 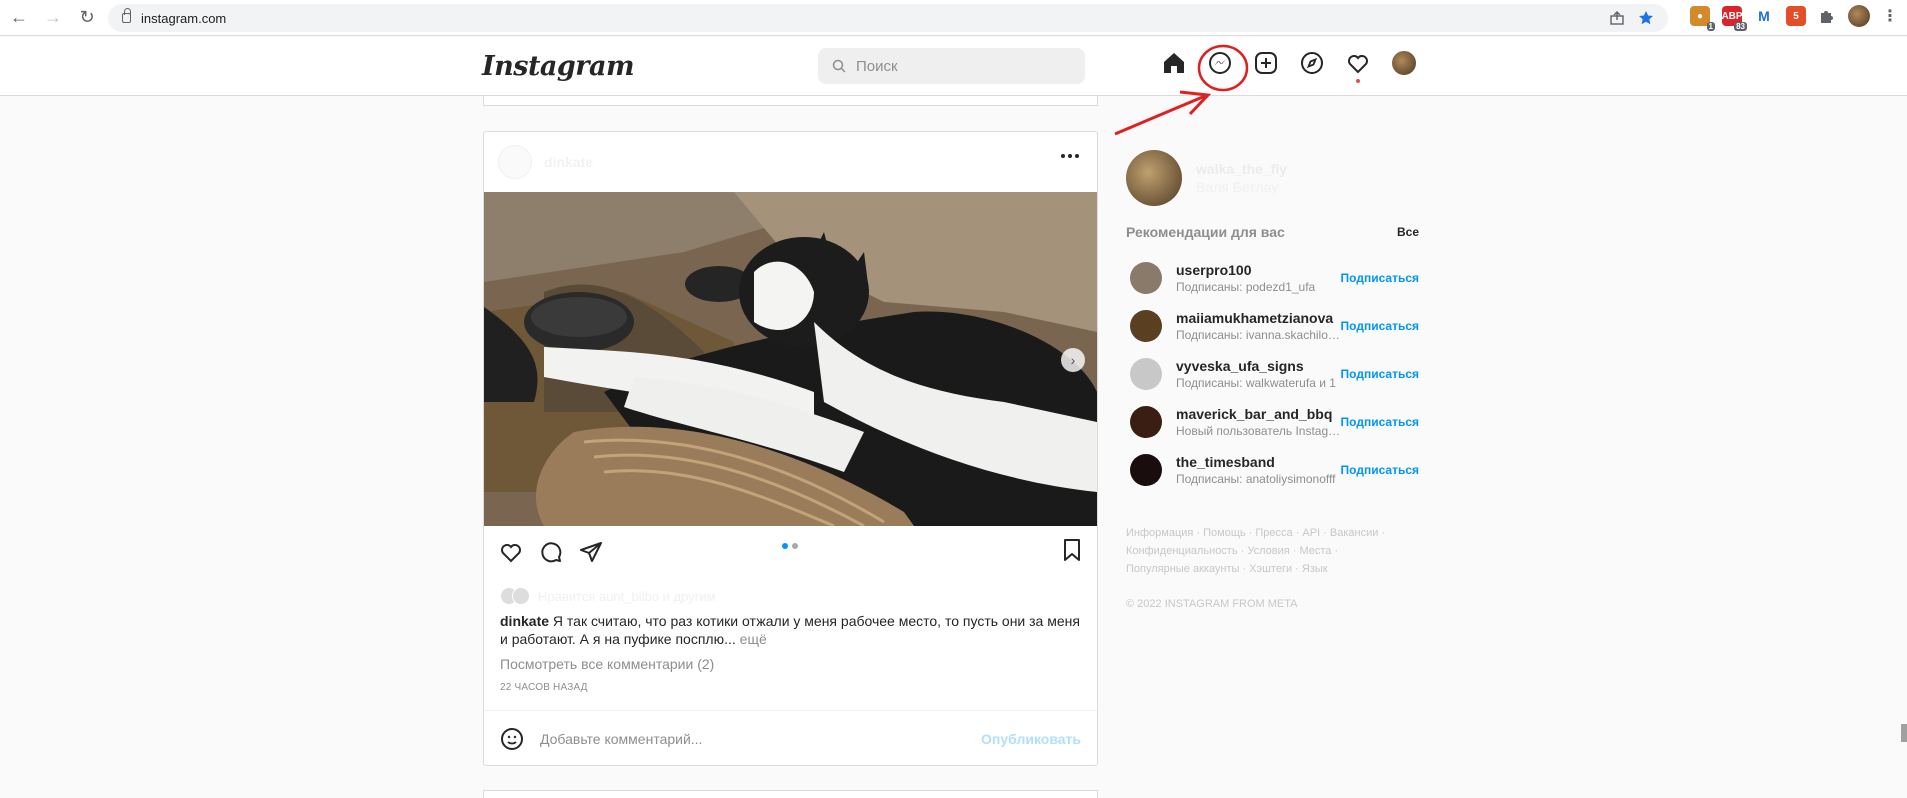 What do you see at coordinates (19, 18) in the screenshot?
I see `back-icon: ←` at bounding box center [19, 18].